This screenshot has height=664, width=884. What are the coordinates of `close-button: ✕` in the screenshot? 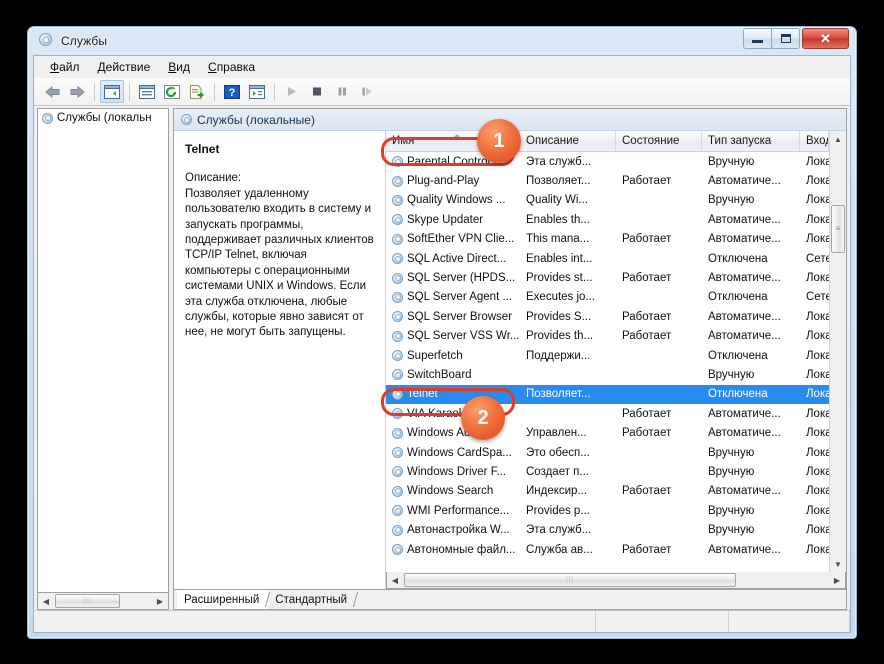 It's located at (825, 38).